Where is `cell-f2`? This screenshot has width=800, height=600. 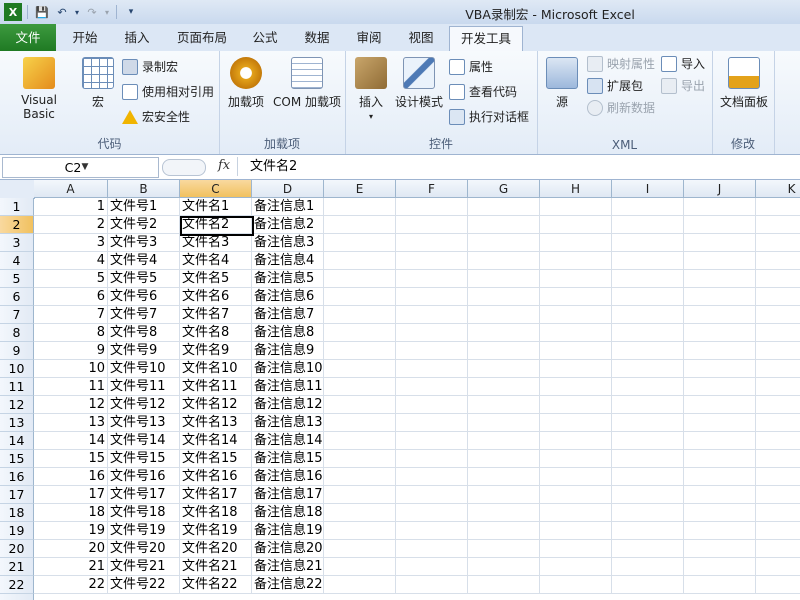 cell-f2 is located at coordinates (432, 225).